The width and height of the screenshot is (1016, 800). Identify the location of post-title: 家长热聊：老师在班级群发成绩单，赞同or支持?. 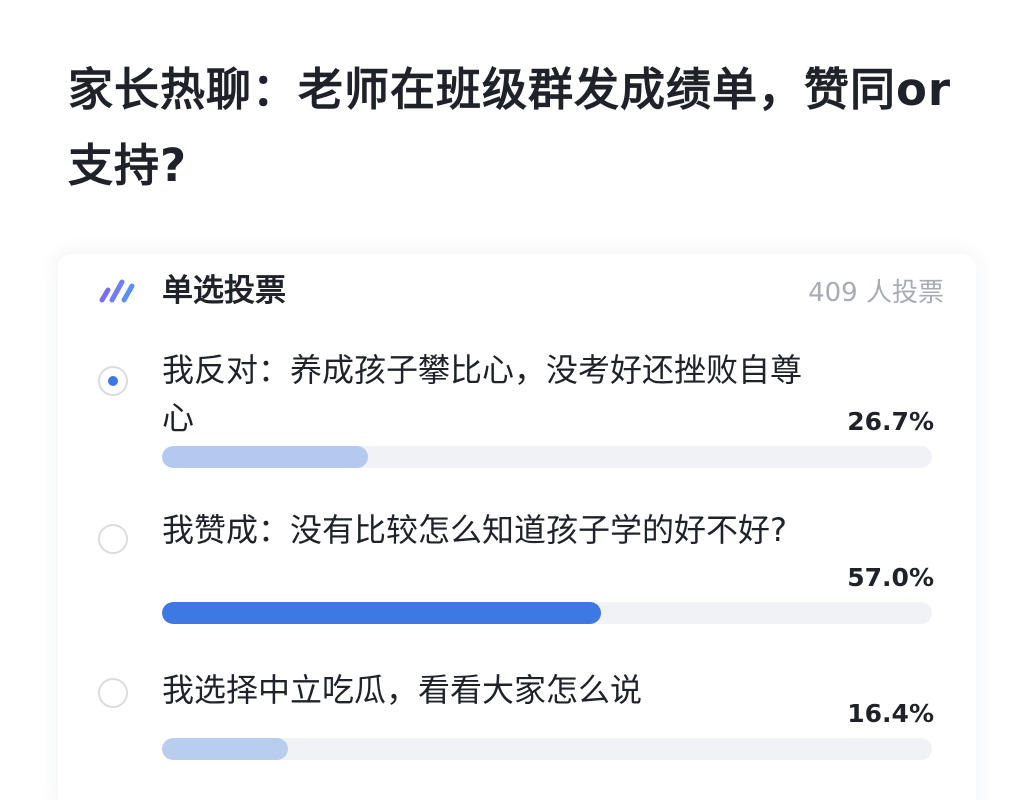
(510, 127).